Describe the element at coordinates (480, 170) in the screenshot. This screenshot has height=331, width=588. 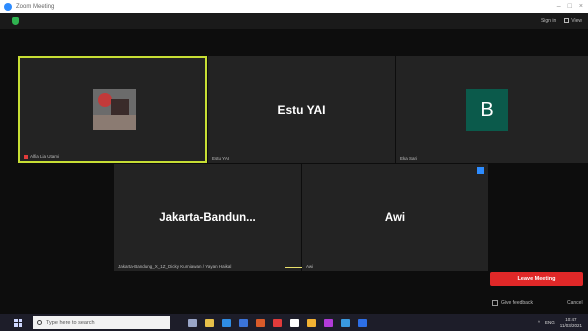
I see `pin-icon` at that location.